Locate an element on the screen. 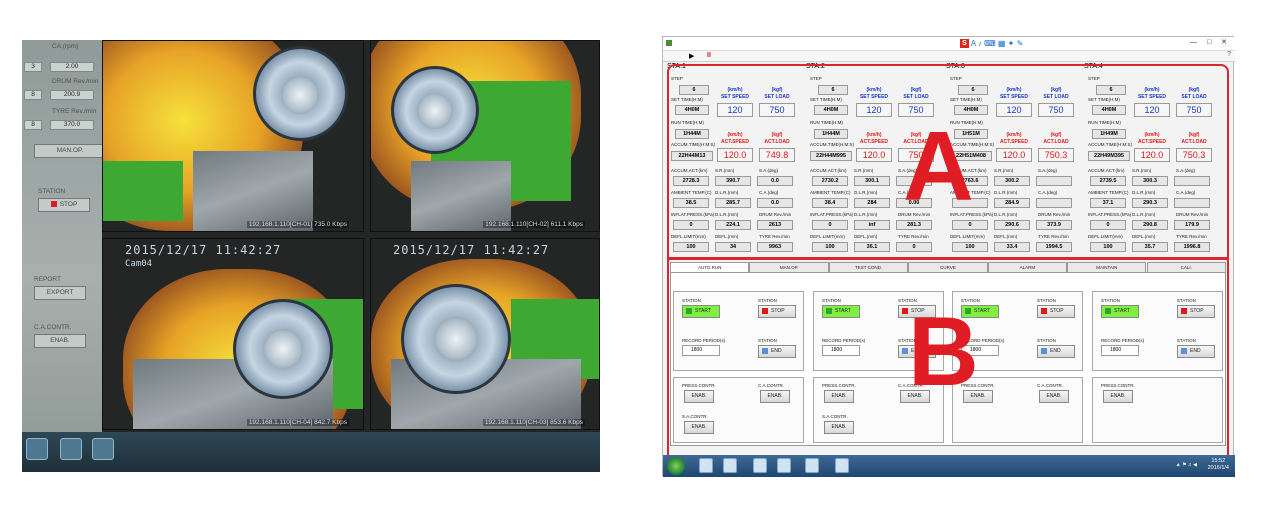 The image size is (1272, 510). tab-item: CALI. is located at coordinates (1186, 267).